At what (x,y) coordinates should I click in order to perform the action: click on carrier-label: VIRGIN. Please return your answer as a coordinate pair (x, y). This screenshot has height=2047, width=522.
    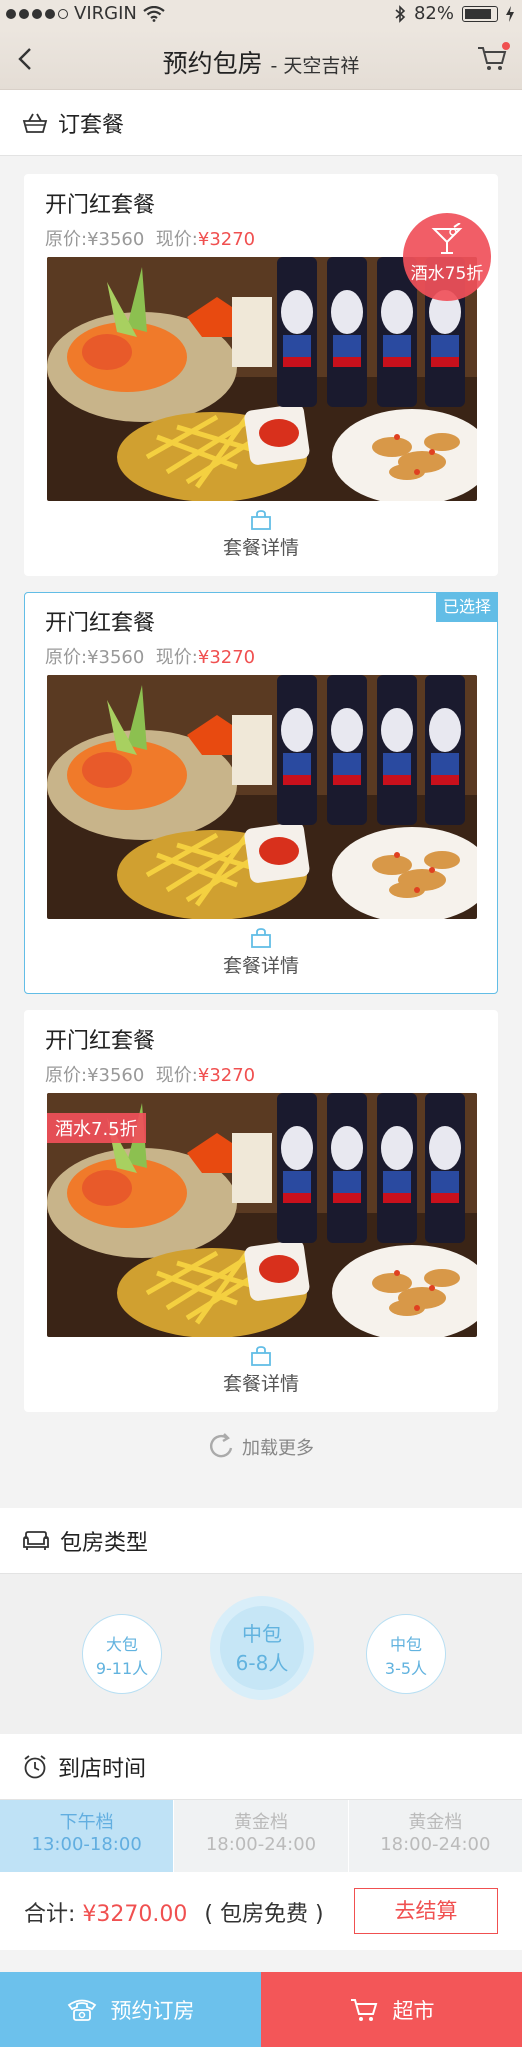
    Looking at the image, I should click on (105, 13).